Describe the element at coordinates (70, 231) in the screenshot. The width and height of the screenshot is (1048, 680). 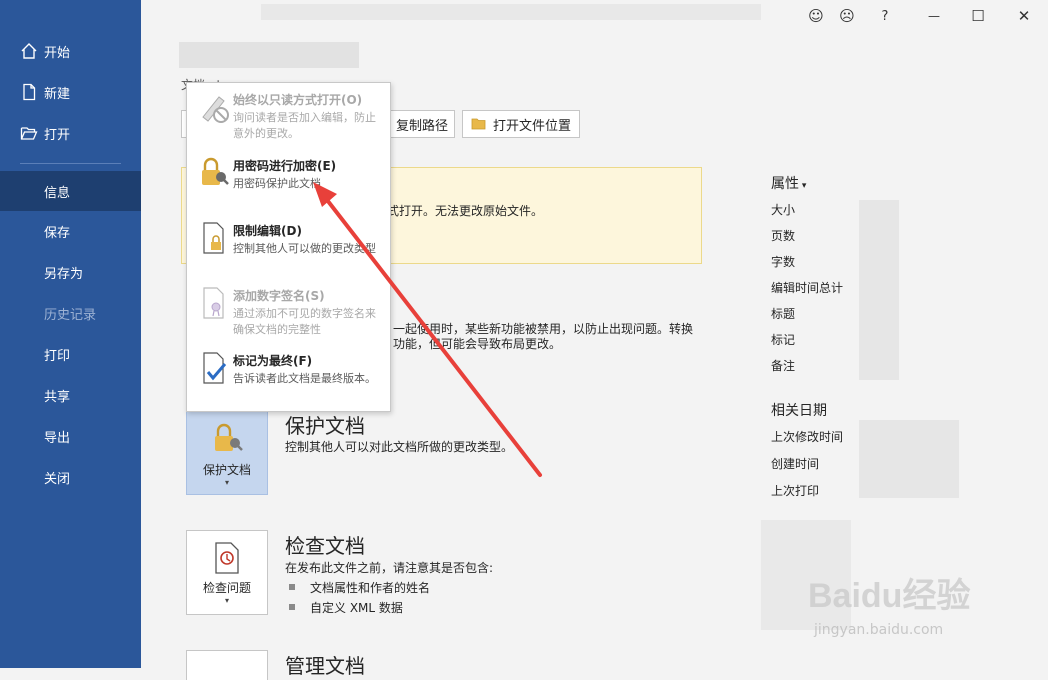
I see `sidebar-item-save: 保存` at that location.